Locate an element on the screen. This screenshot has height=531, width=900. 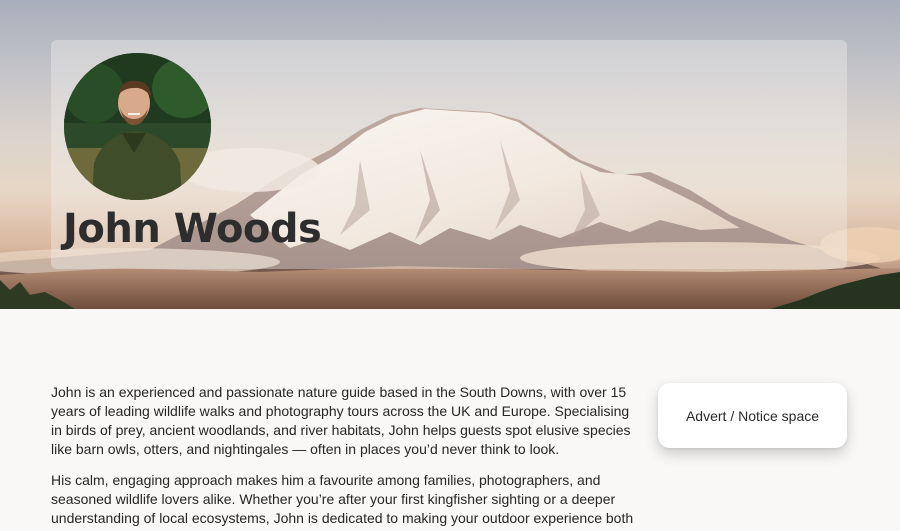
avatar is located at coordinates (137, 126).